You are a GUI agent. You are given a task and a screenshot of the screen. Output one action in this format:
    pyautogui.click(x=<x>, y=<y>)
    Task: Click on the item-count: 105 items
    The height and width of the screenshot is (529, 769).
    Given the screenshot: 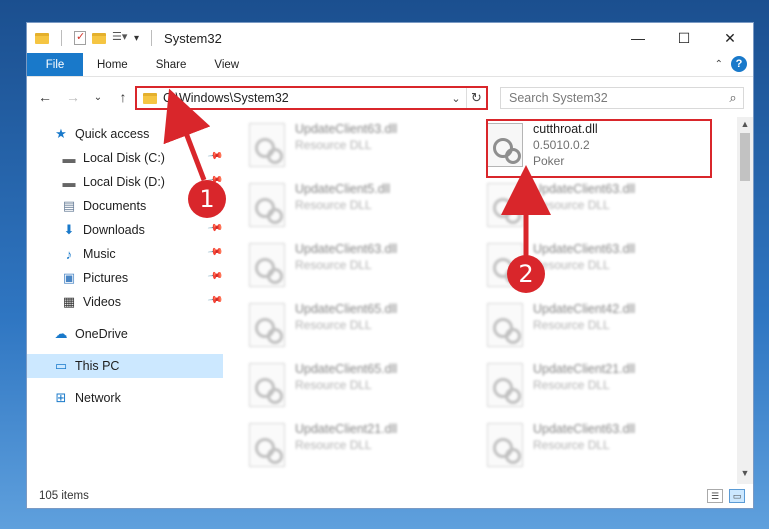 What is the action you would take?
    pyautogui.click(x=64, y=496)
    